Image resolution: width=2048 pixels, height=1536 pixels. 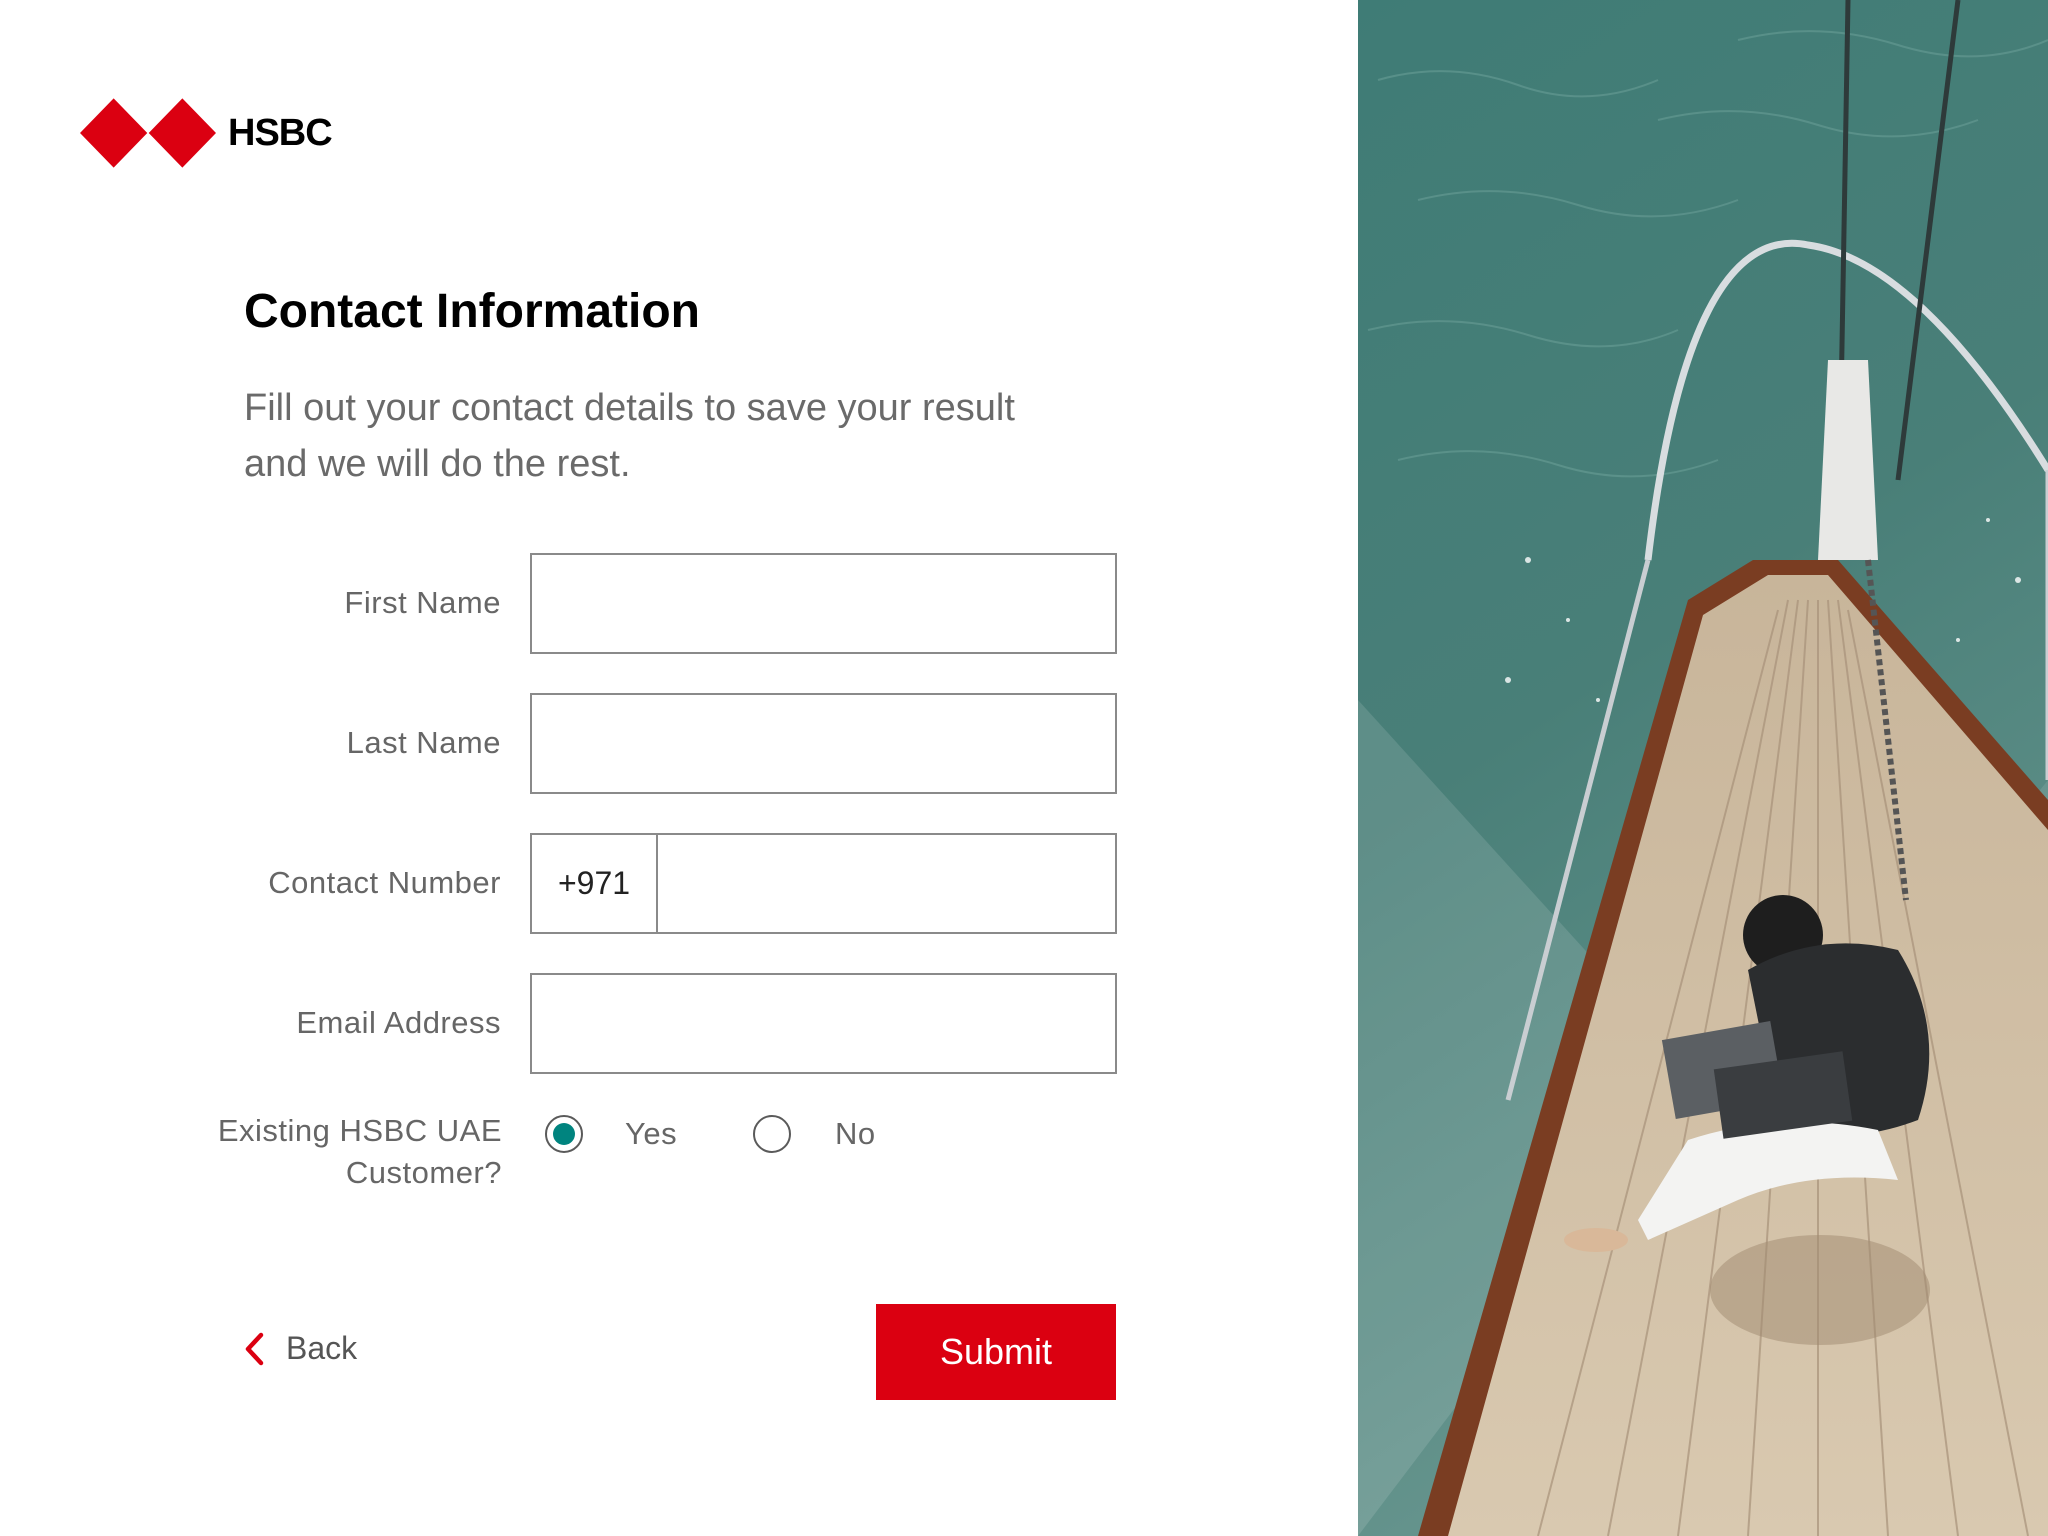 What do you see at coordinates (886, 883) in the screenshot?
I see `contact-number-input` at bounding box center [886, 883].